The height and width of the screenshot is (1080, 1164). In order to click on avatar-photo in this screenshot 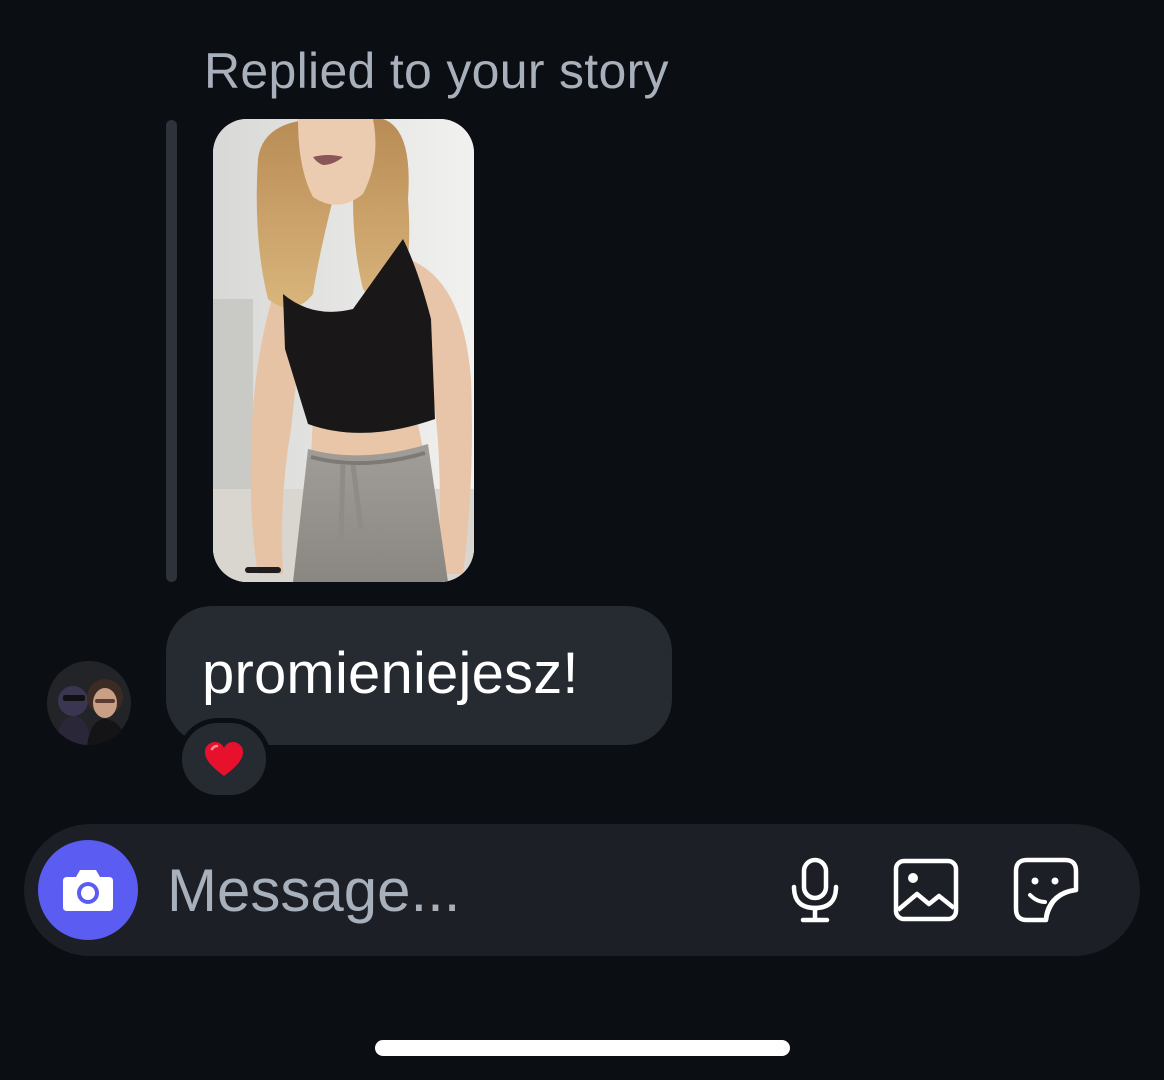, I will do `click(89, 703)`.